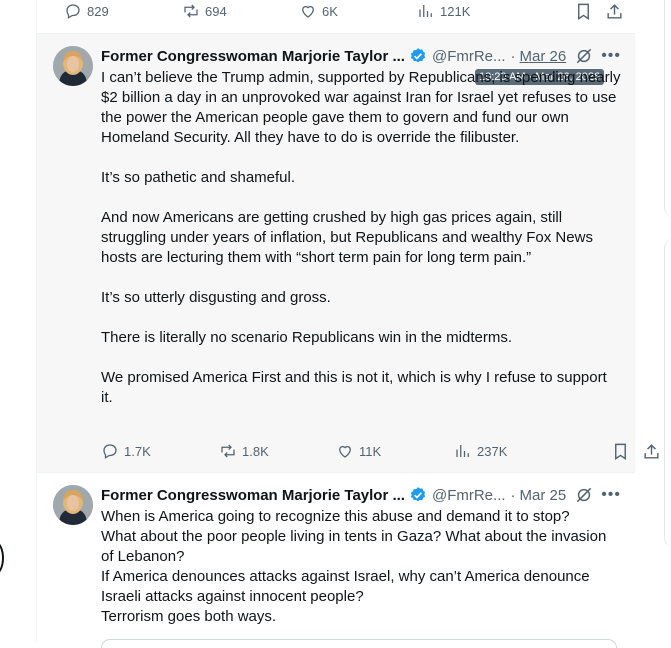 This screenshot has width=671, height=648. What do you see at coordinates (160, 451) in the screenshot?
I see `reply-button: 1.7K` at bounding box center [160, 451].